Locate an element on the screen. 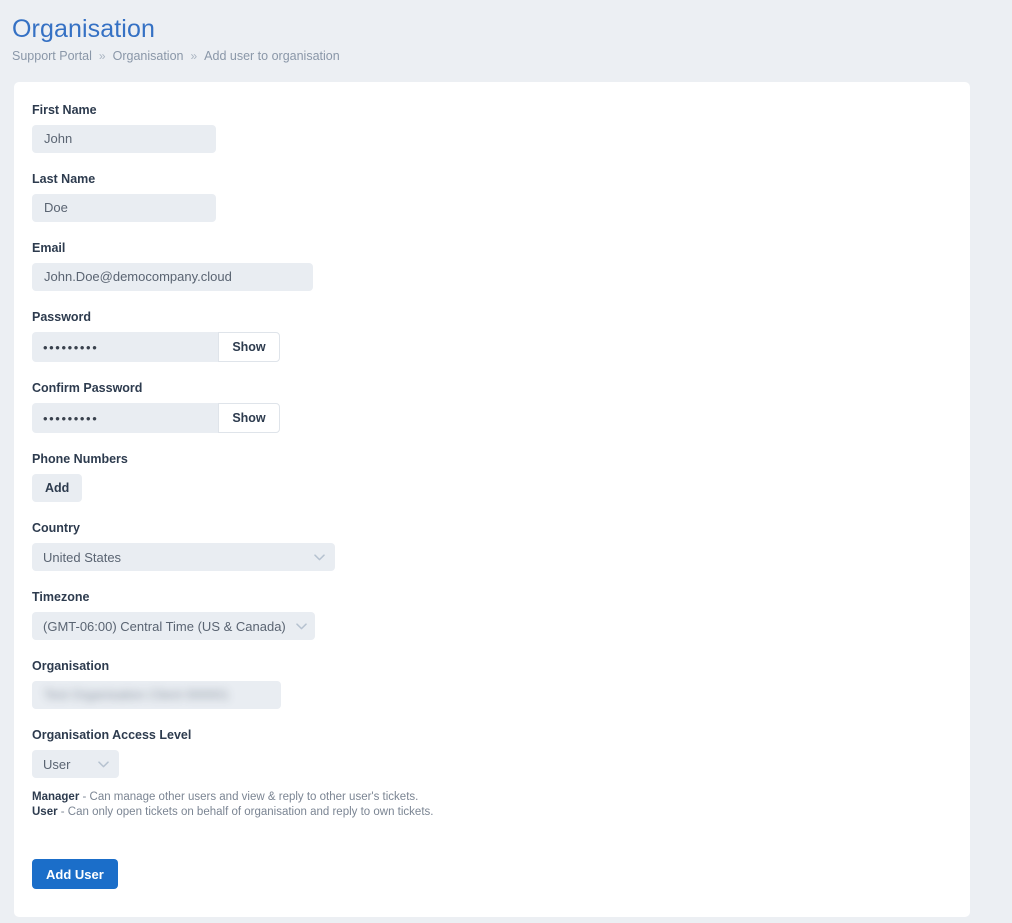 The height and width of the screenshot is (923, 1012). field-password: Password ••••••••• Show is located at coordinates (492, 335).